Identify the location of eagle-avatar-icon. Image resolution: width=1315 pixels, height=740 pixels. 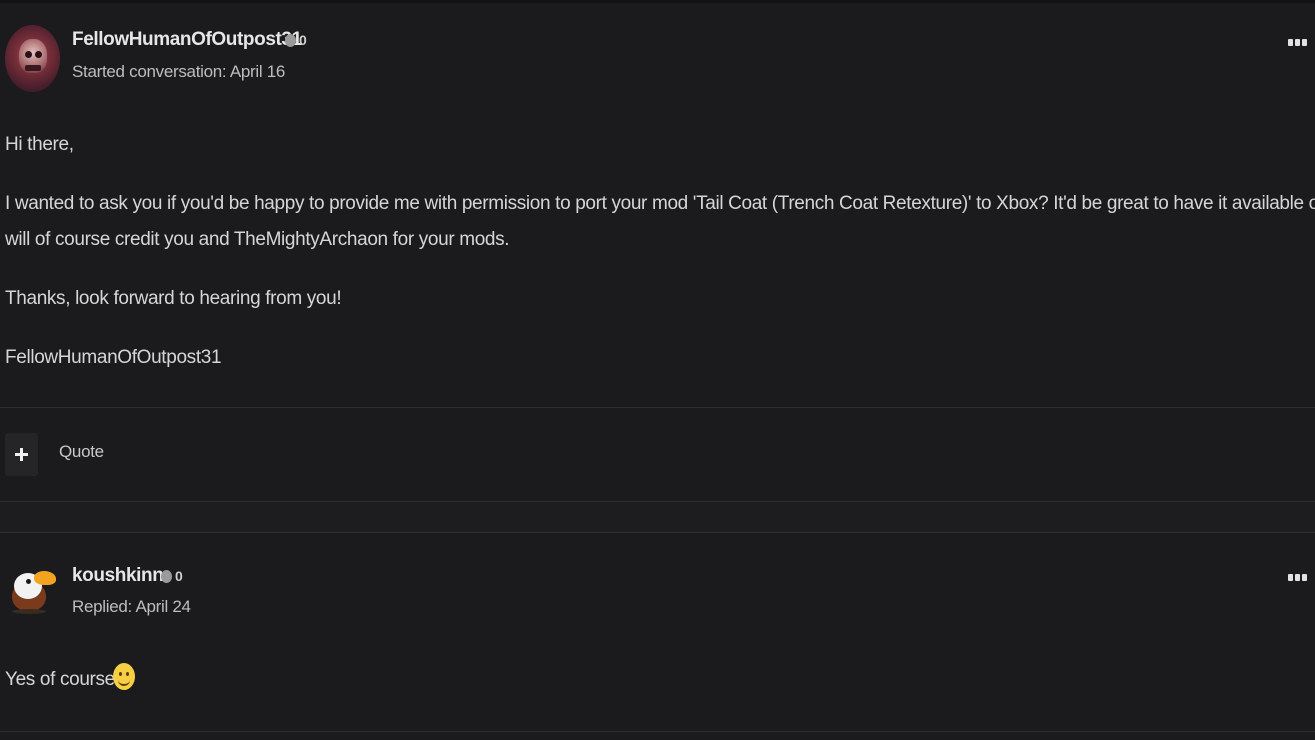
(34, 590).